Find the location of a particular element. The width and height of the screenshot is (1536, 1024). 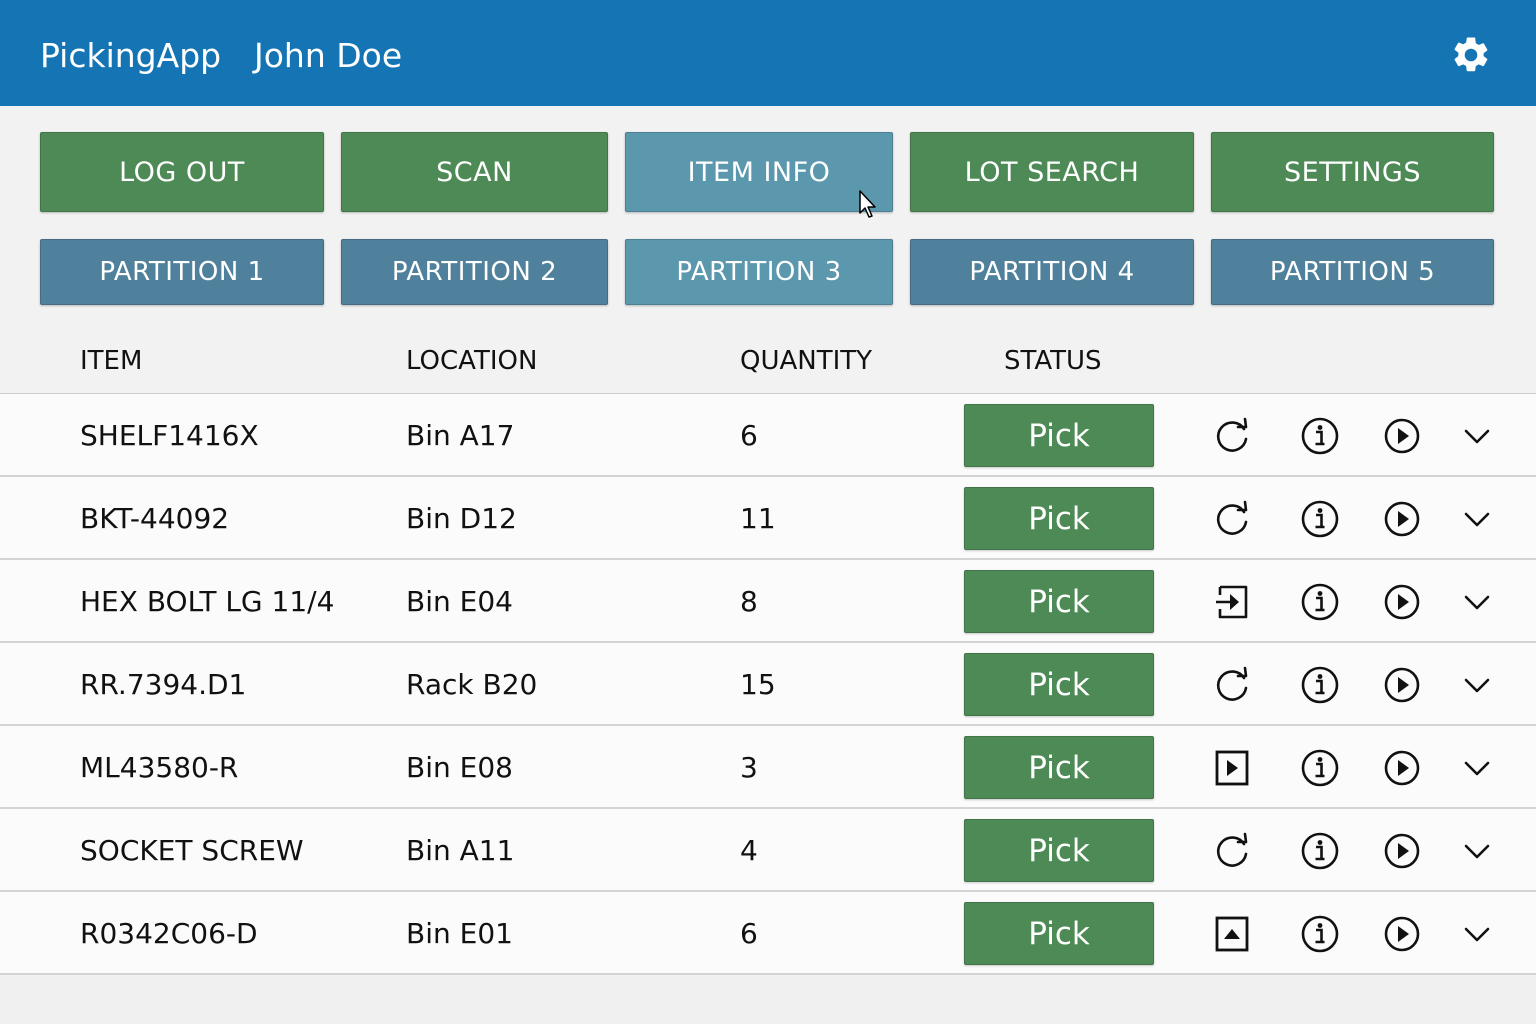

item-code: SOCKET SCREW is located at coordinates (192, 850).